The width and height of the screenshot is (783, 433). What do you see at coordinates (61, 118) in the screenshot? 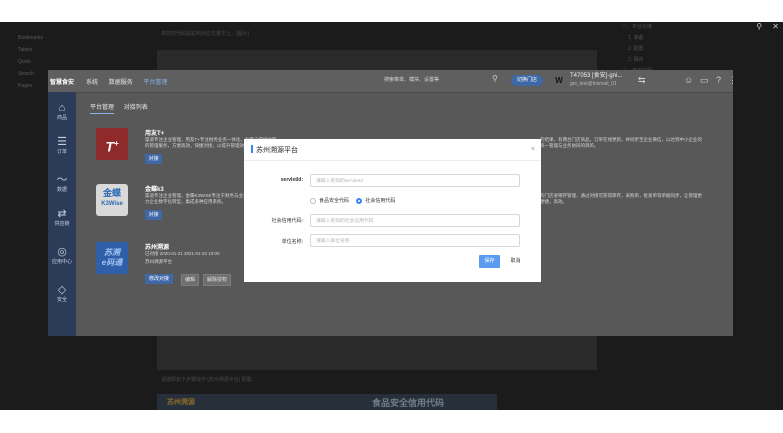
I see `rail-label: 商品` at bounding box center [61, 118].